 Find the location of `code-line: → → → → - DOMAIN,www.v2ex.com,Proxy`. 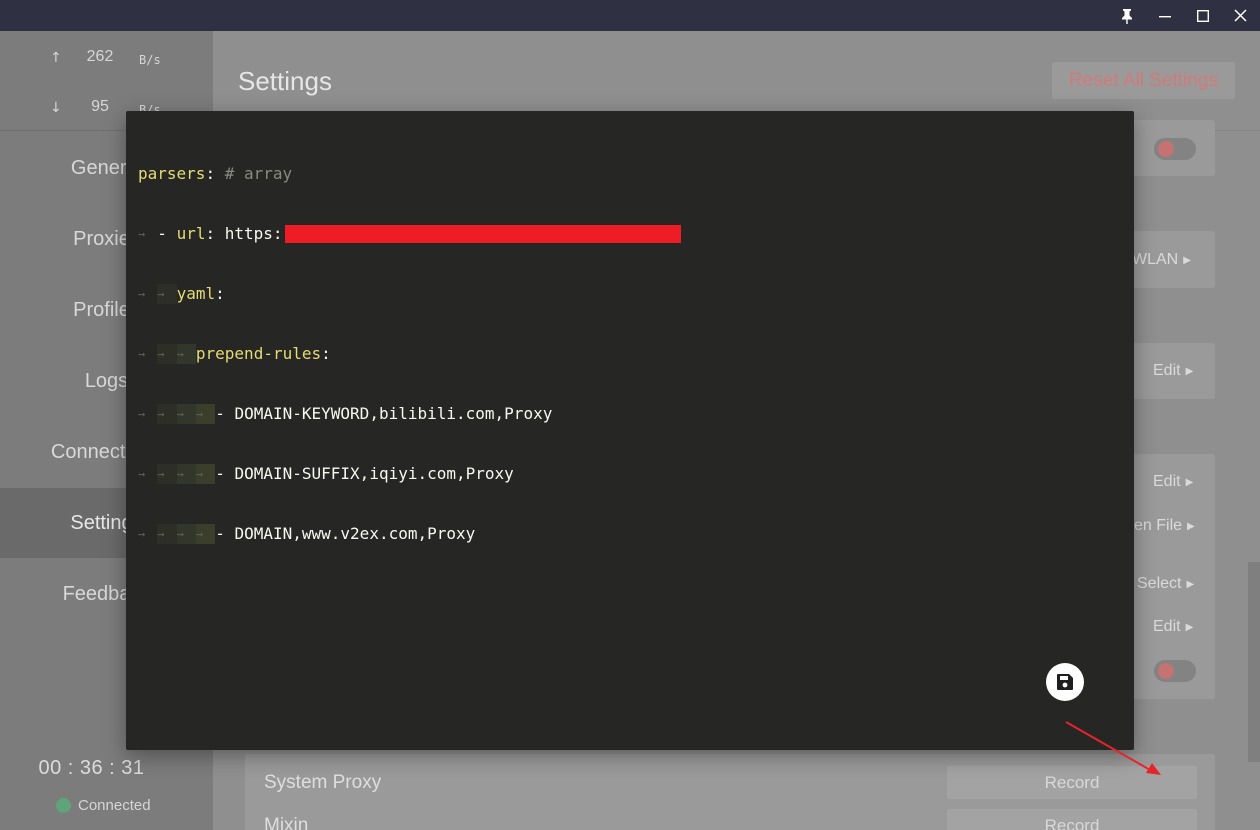

code-line: → → → → - DOMAIN,www.v2ex.com,Proxy is located at coordinates (409, 534).